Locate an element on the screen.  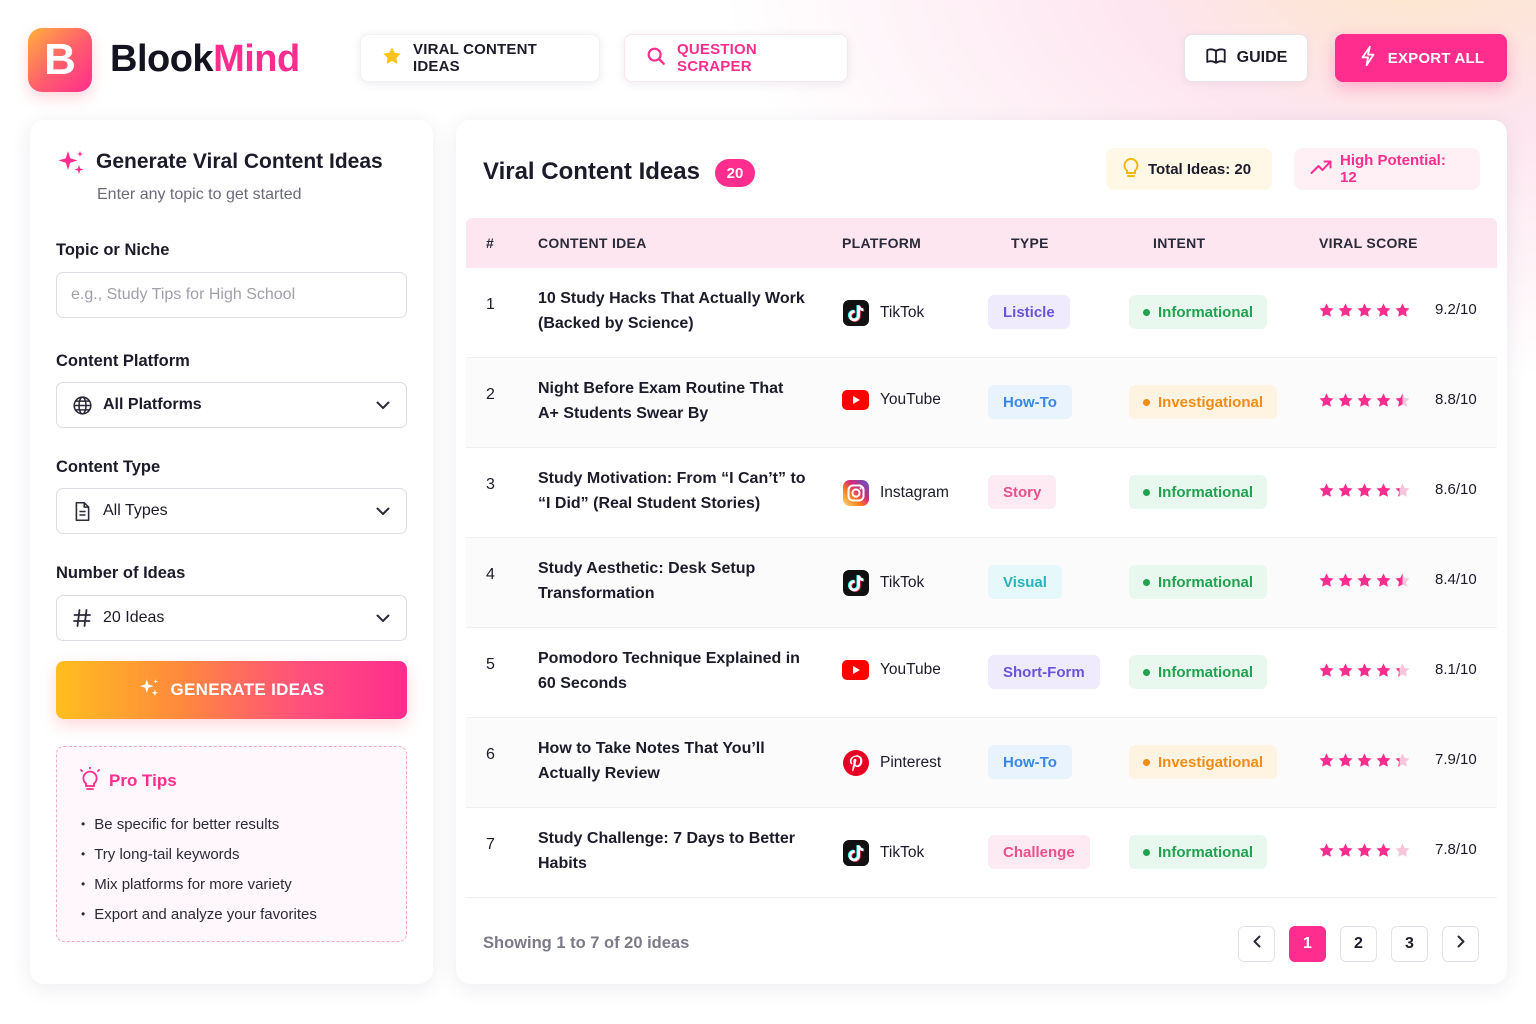
page-button-3: 3 is located at coordinates (1409, 944).